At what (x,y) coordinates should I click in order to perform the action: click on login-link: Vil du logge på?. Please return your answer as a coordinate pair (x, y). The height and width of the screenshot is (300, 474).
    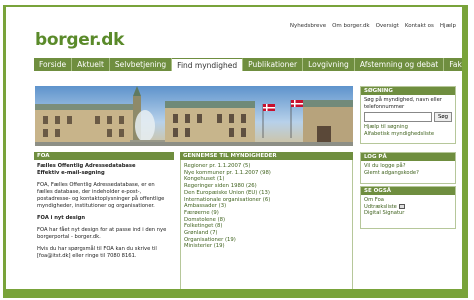
    Looking at the image, I should click on (408, 166).